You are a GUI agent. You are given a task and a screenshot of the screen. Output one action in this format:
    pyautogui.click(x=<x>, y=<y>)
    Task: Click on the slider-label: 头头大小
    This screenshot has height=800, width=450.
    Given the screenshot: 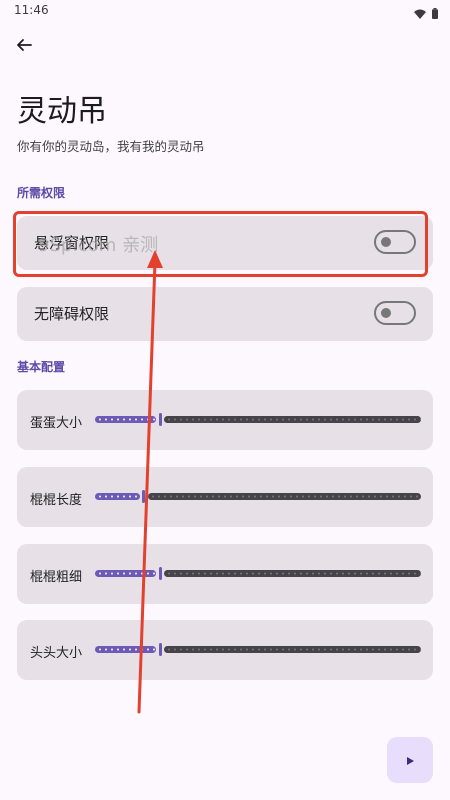 What is the action you would take?
    pyautogui.click(x=56, y=653)
    